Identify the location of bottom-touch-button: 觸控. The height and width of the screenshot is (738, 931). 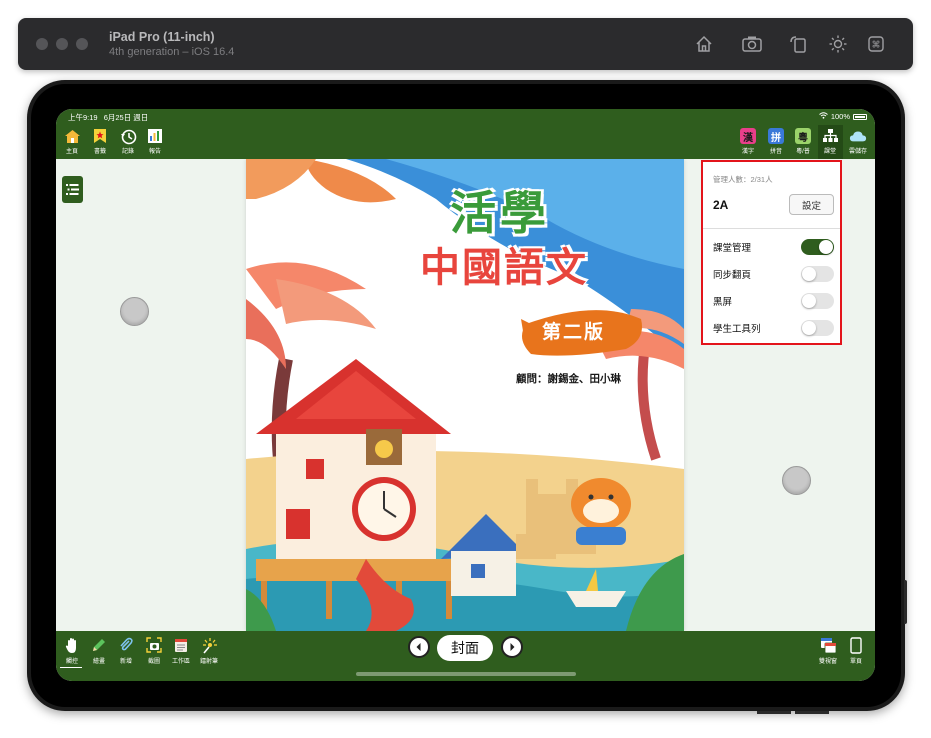
(72, 652).